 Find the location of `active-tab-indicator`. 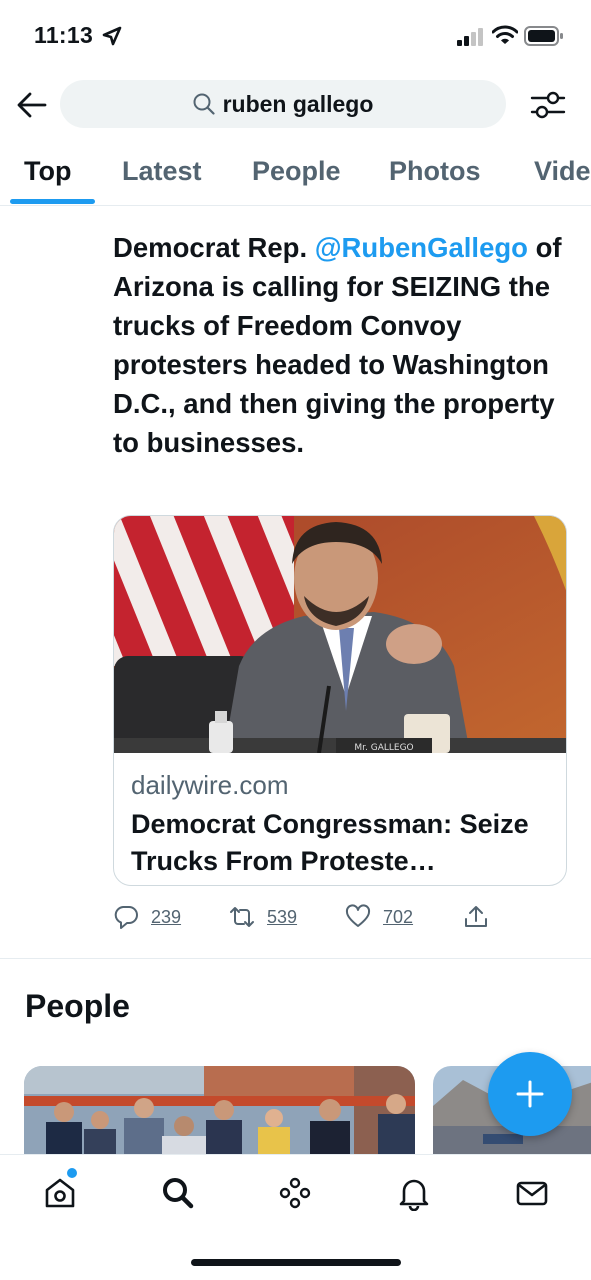

active-tab-indicator is located at coordinates (52, 201).